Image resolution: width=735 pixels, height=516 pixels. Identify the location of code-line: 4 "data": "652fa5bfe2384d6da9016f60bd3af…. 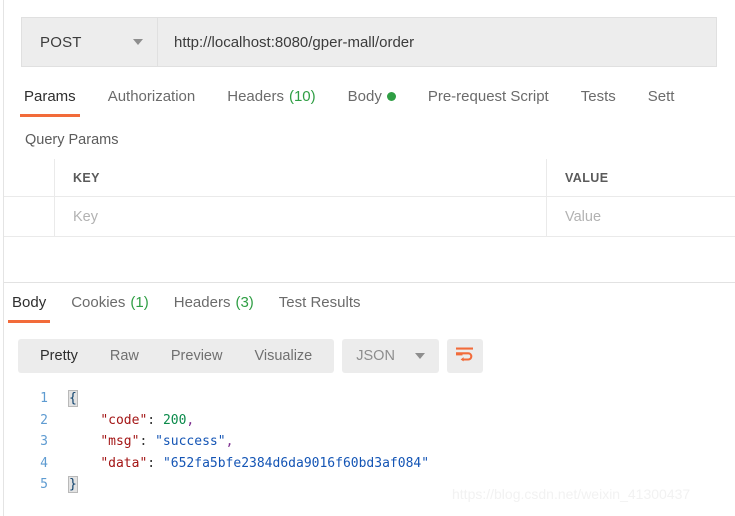
(369, 464).